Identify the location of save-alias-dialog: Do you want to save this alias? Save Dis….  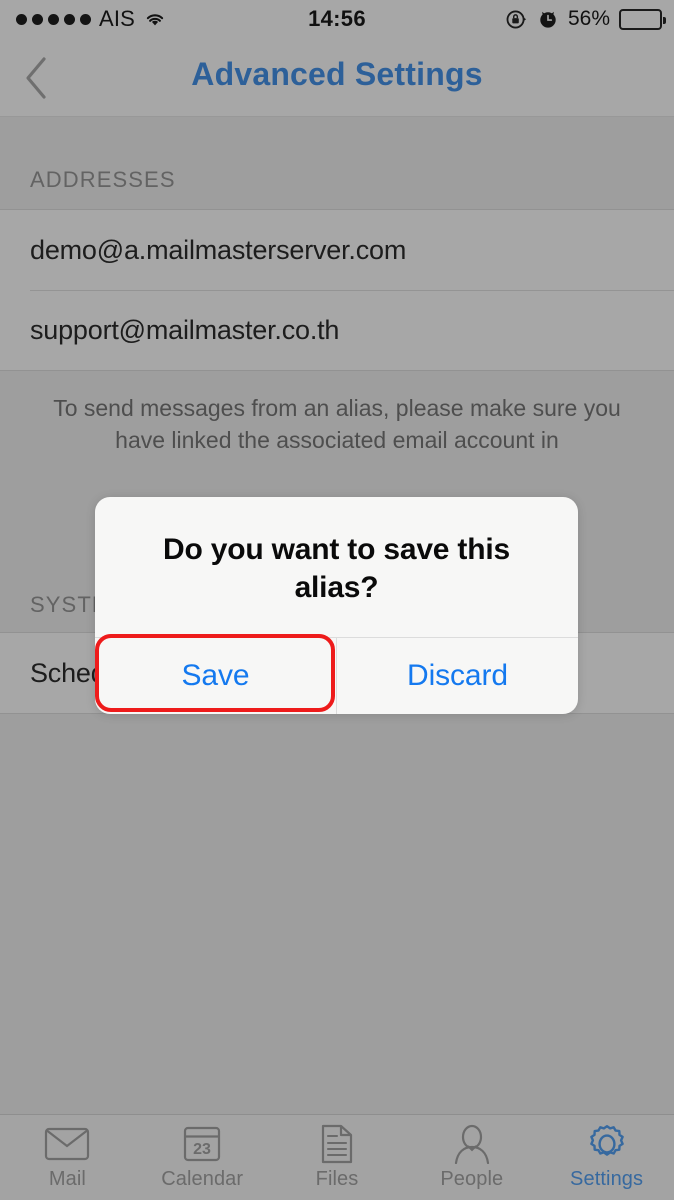
(336, 605).